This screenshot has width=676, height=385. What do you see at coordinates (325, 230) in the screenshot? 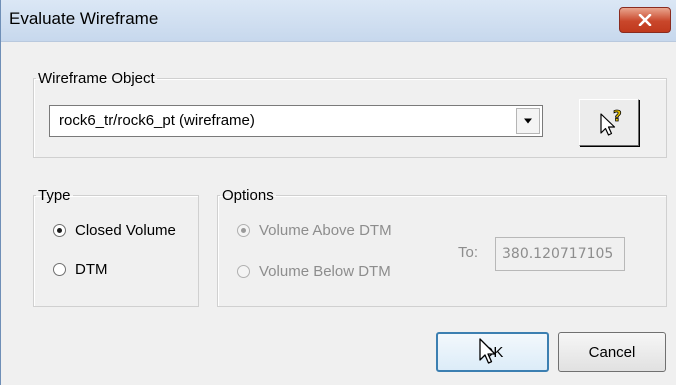
I see `volume-above-dtm-label: Volume Above DTM` at bounding box center [325, 230].